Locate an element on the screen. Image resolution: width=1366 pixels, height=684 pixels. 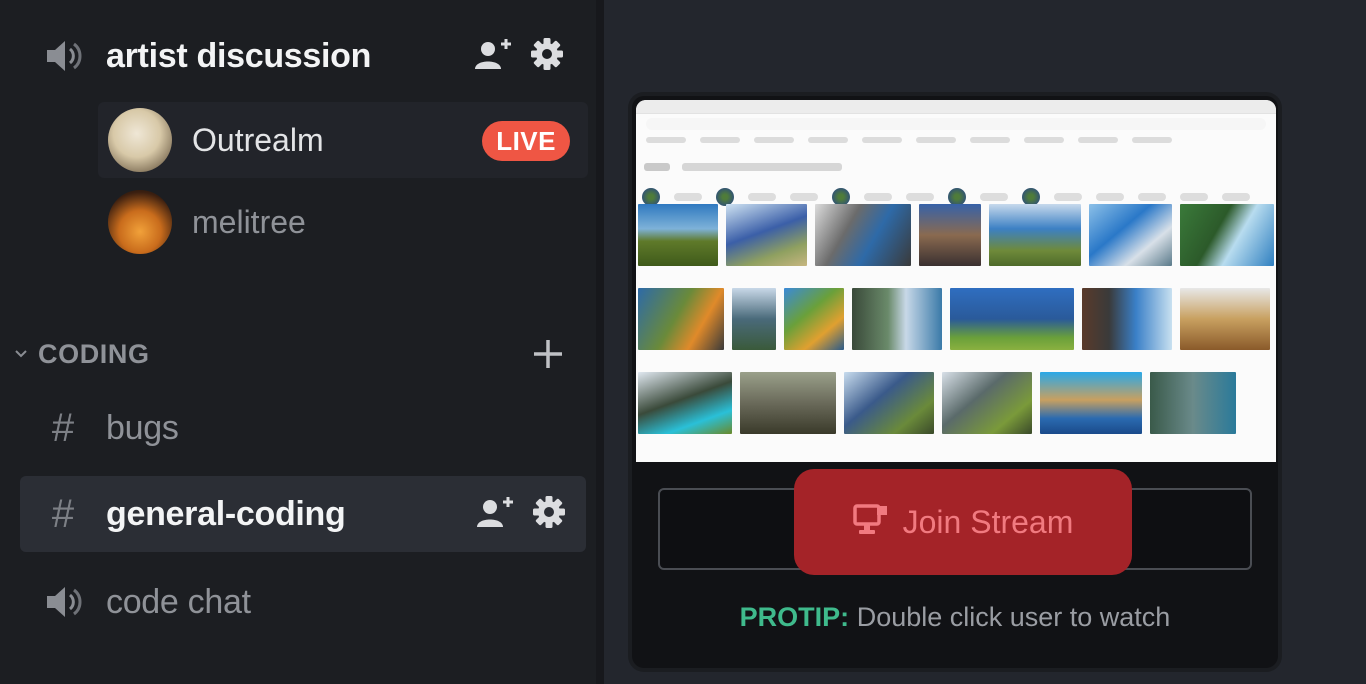
user-name: melitree is located at coordinates (249, 221).